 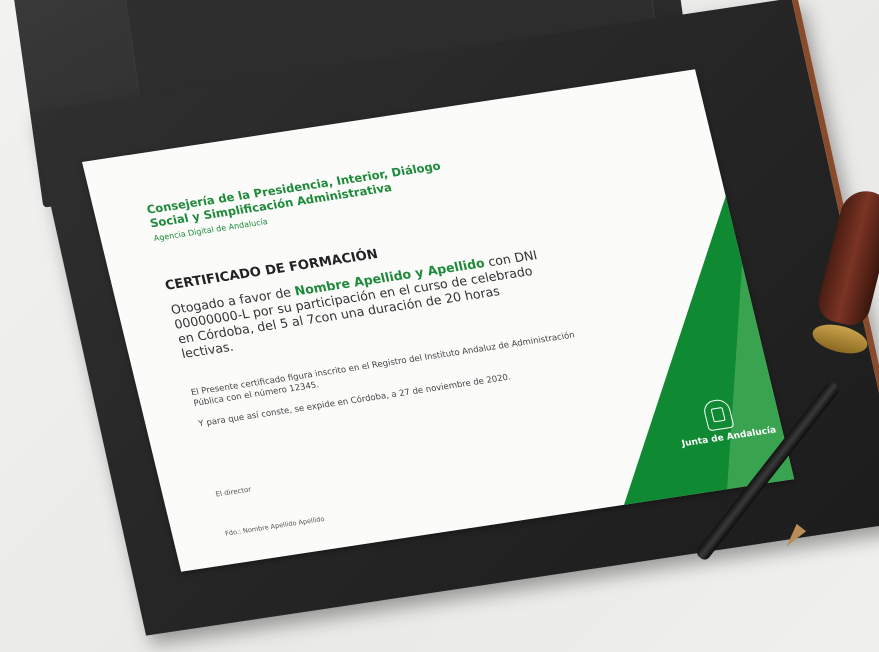 I want to click on director-label: El director, so click(x=233, y=492).